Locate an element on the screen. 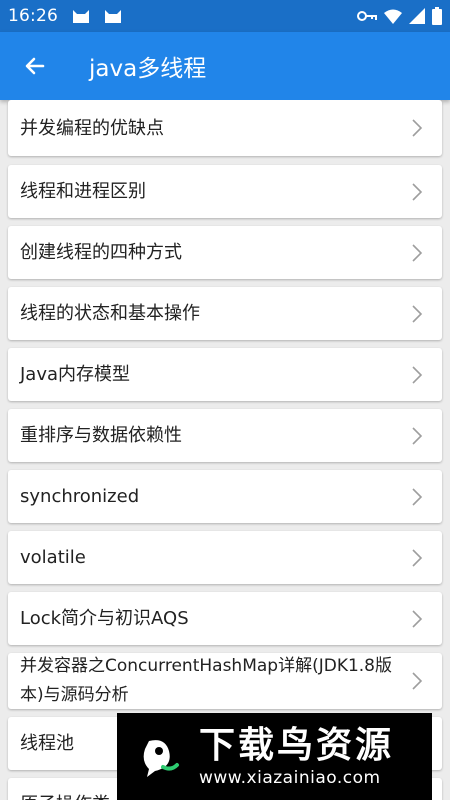  app-bar: java多线程 is located at coordinates (225, 66).